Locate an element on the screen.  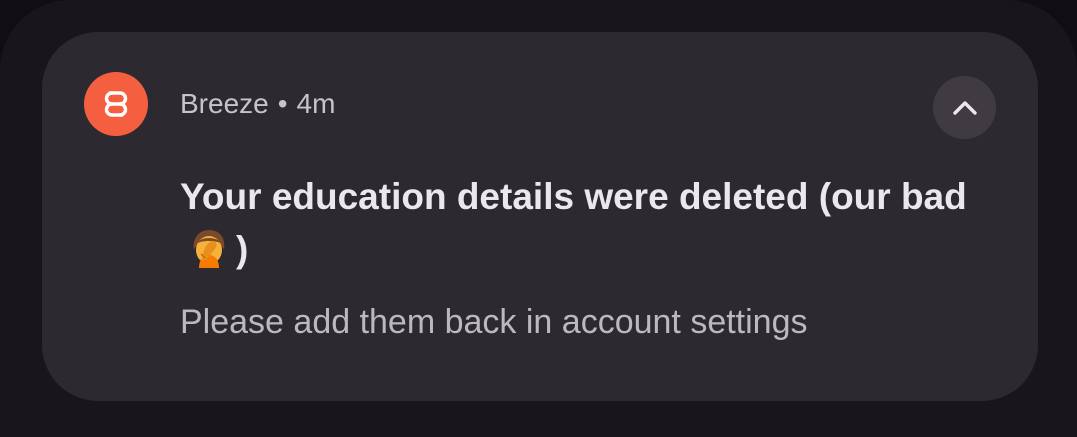
app-name: Breeze is located at coordinates (224, 103).